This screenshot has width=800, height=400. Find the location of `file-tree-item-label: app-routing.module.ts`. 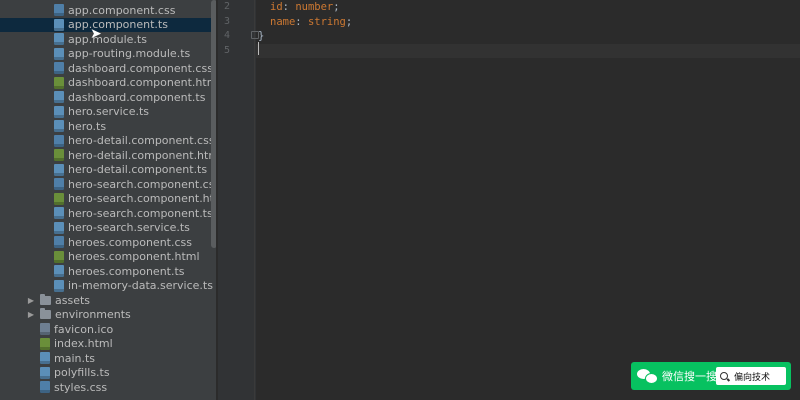

file-tree-item-label: app-routing.module.ts is located at coordinates (129, 54).